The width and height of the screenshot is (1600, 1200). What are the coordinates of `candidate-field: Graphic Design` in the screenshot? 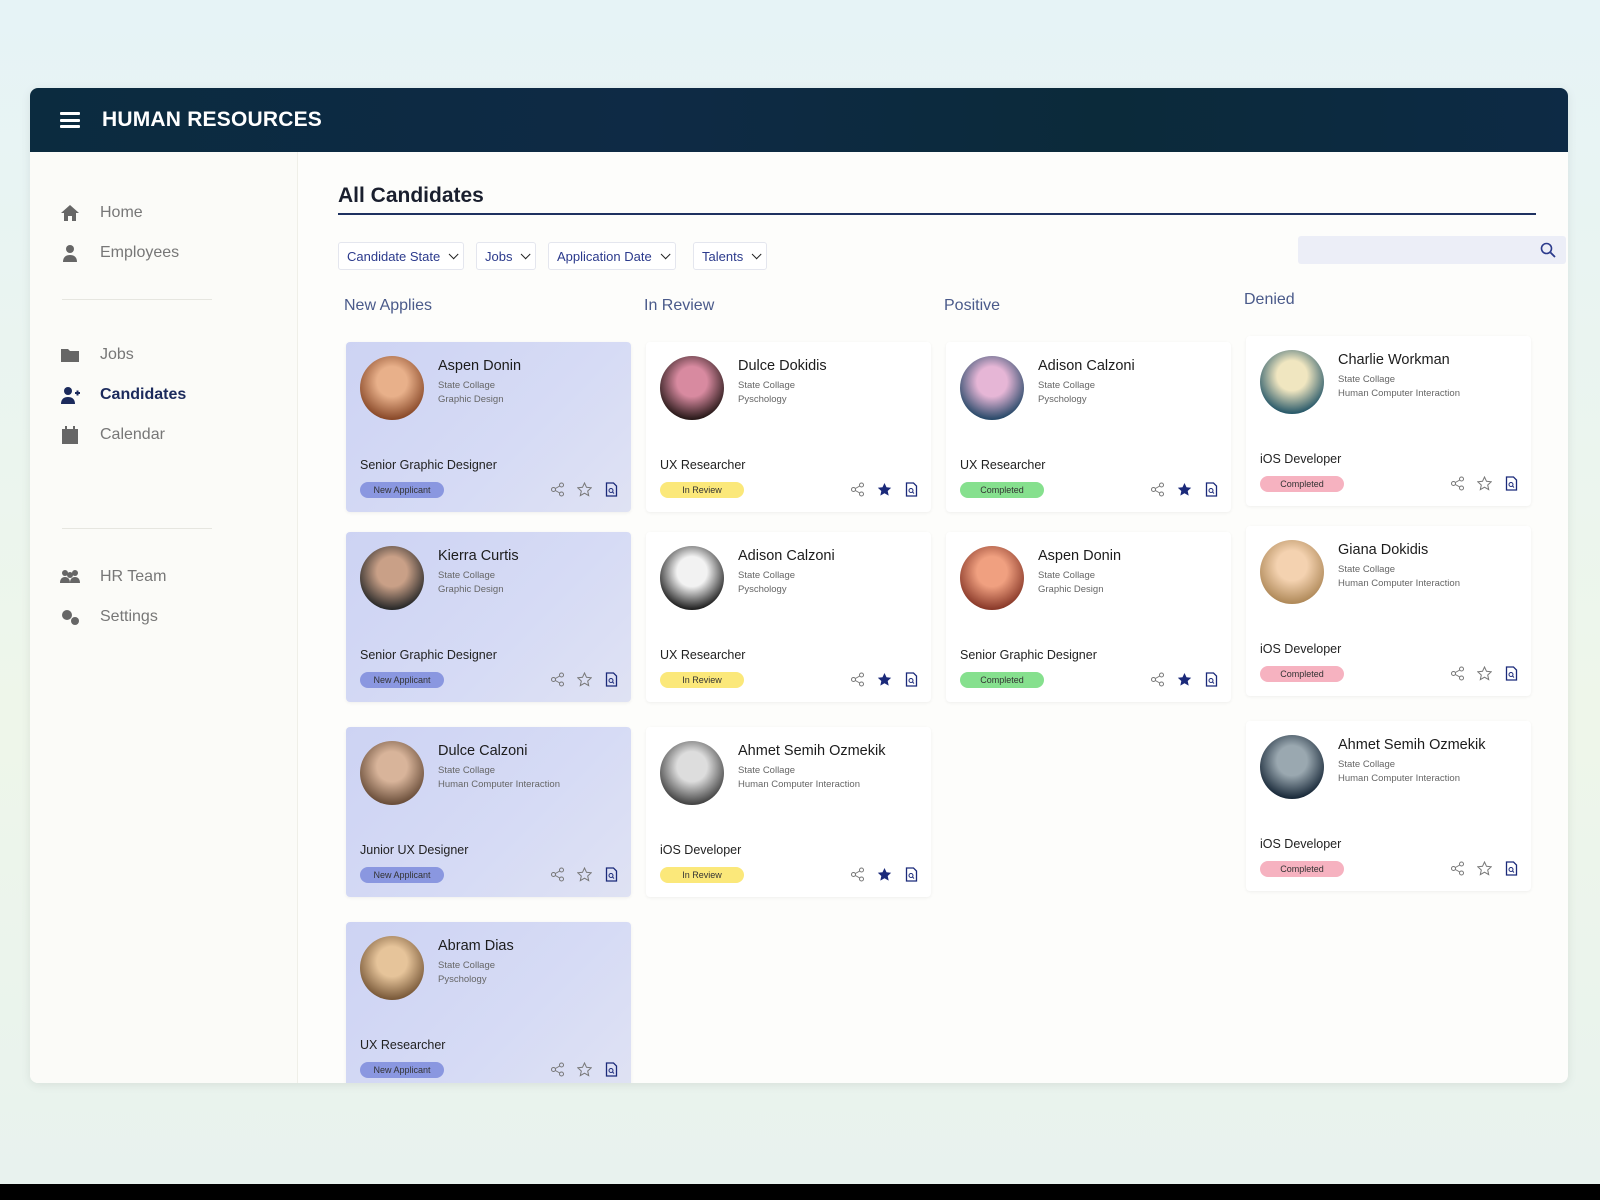 It's located at (471, 399).